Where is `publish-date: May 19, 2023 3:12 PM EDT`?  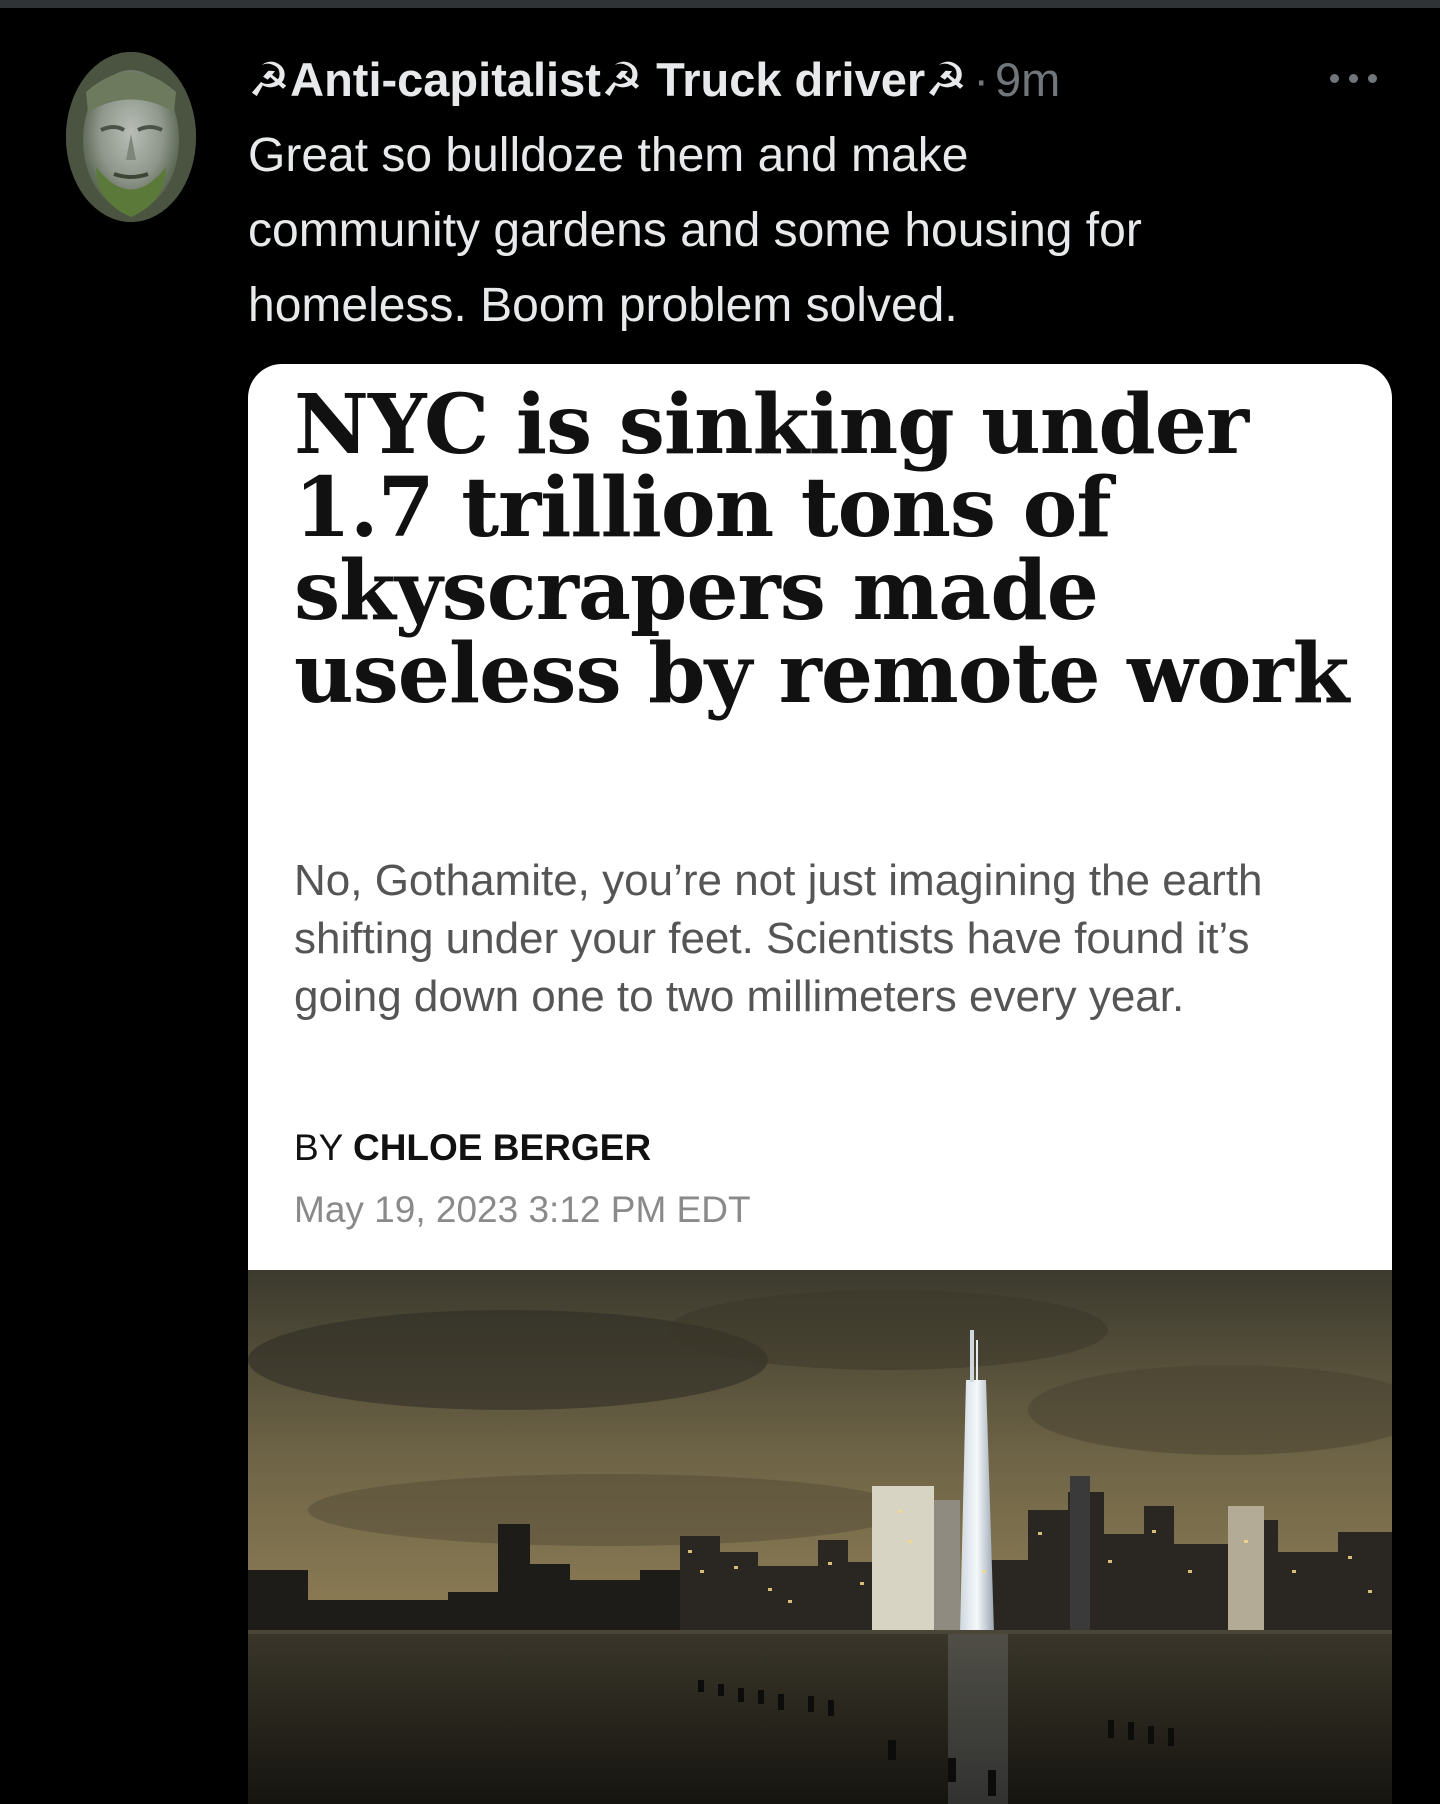 publish-date: May 19, 2023 3:12 PM EDT is located at coordinates (522, 1209).